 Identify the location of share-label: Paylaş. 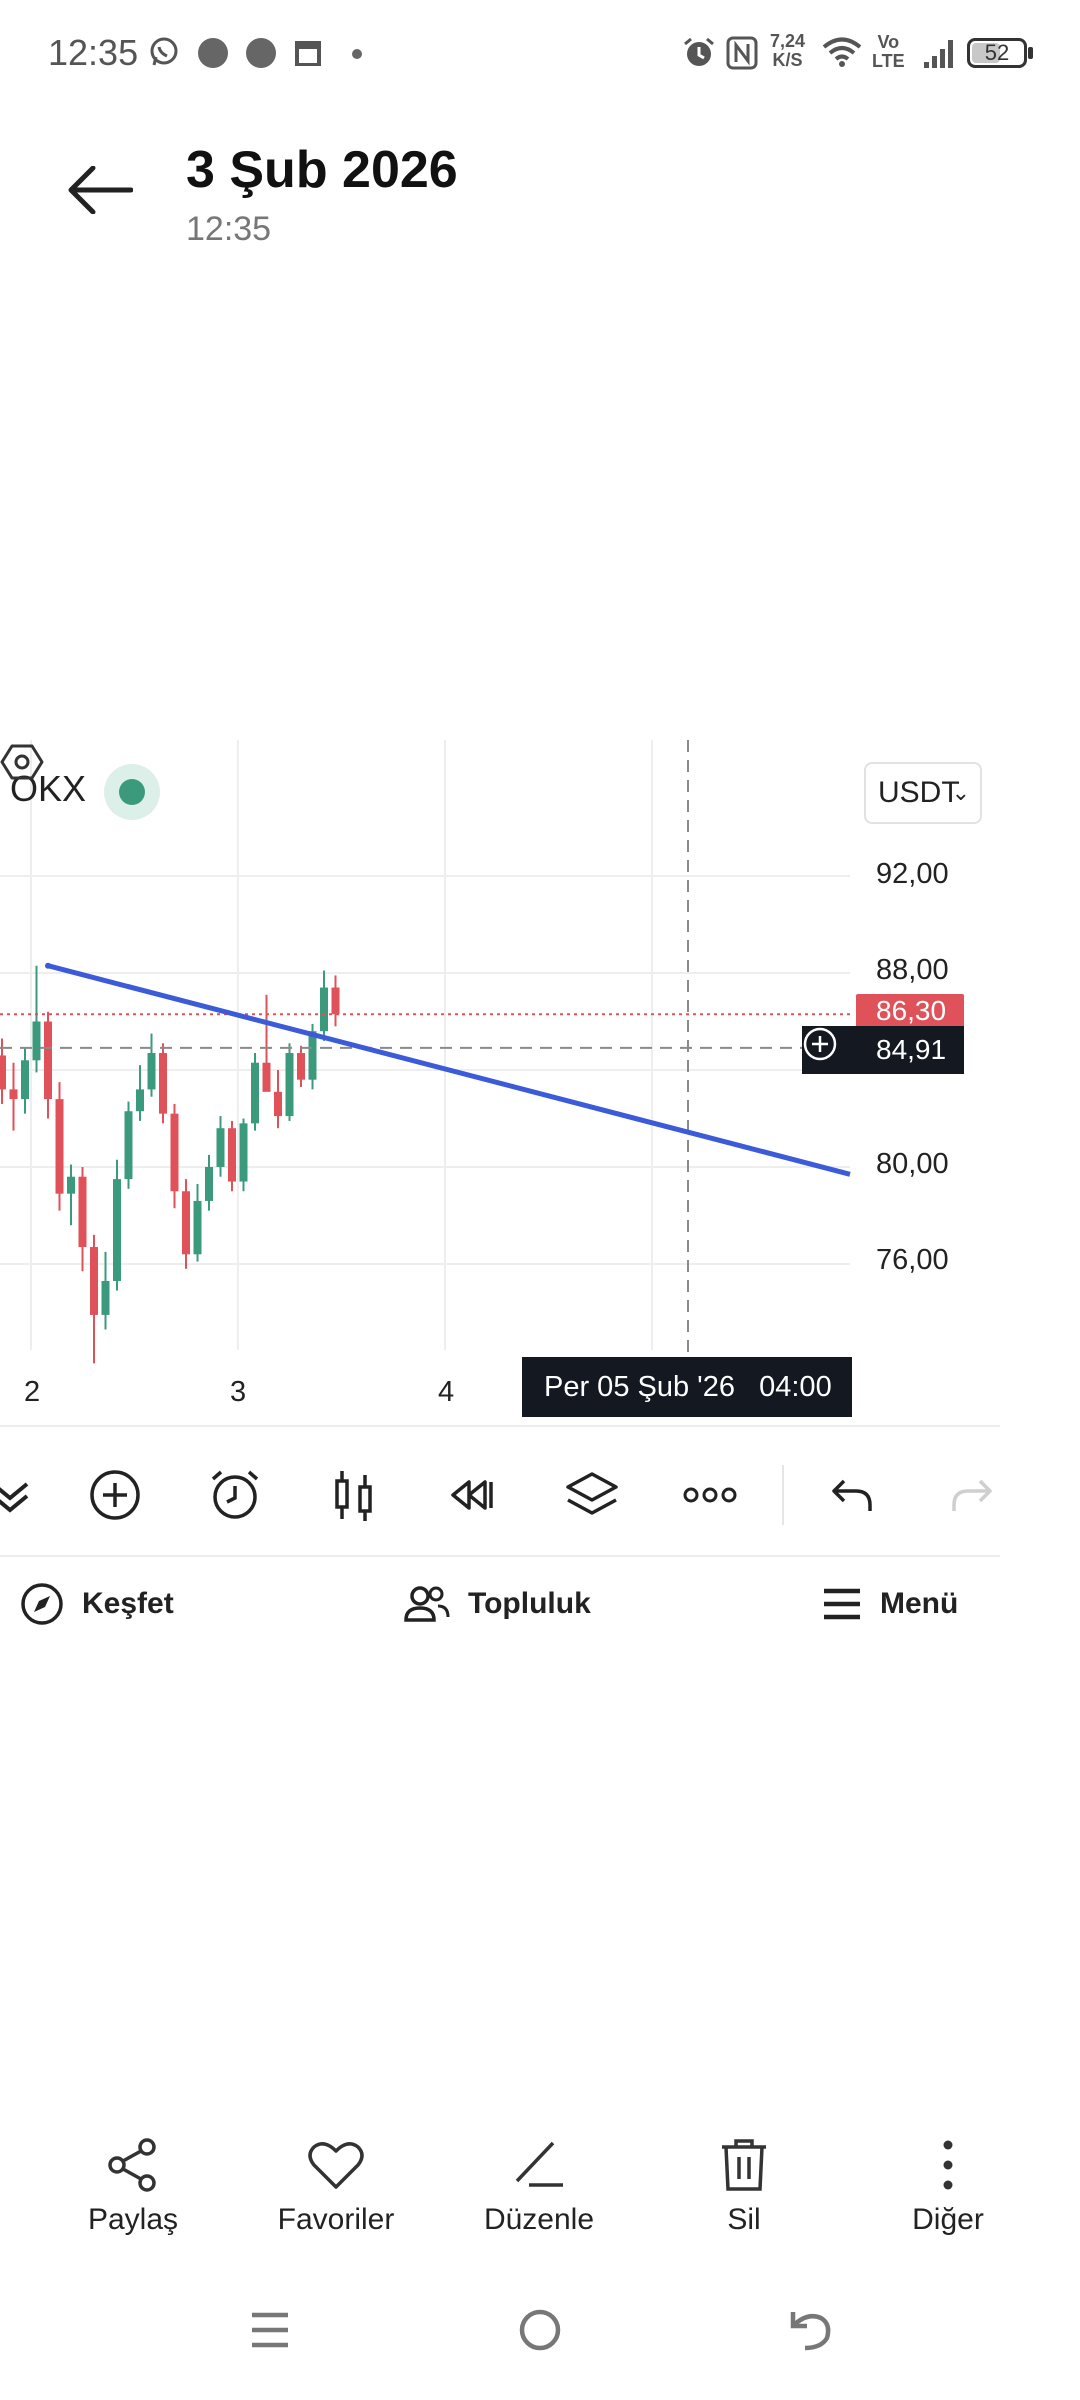
(133, 2219).